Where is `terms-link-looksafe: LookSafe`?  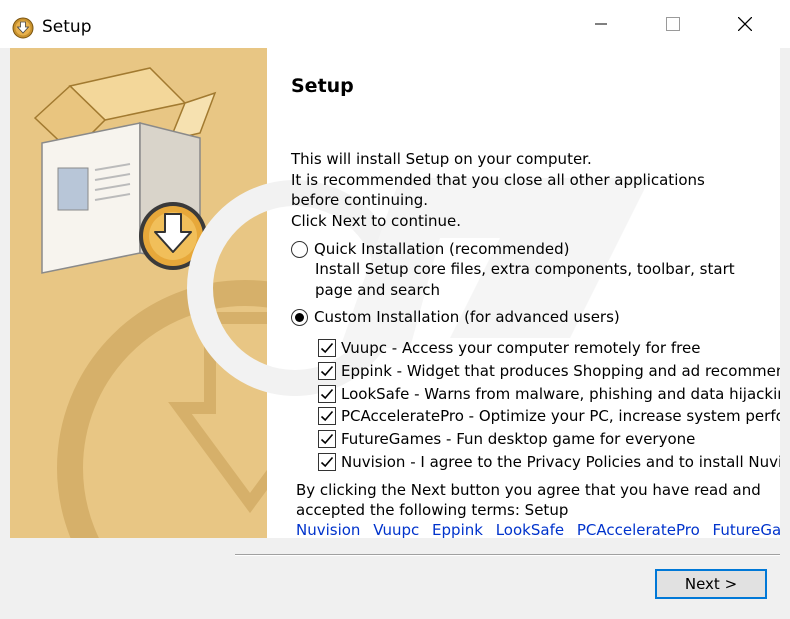
terms-link-looksafe: LookSafe is located at coordinates (530, 529).